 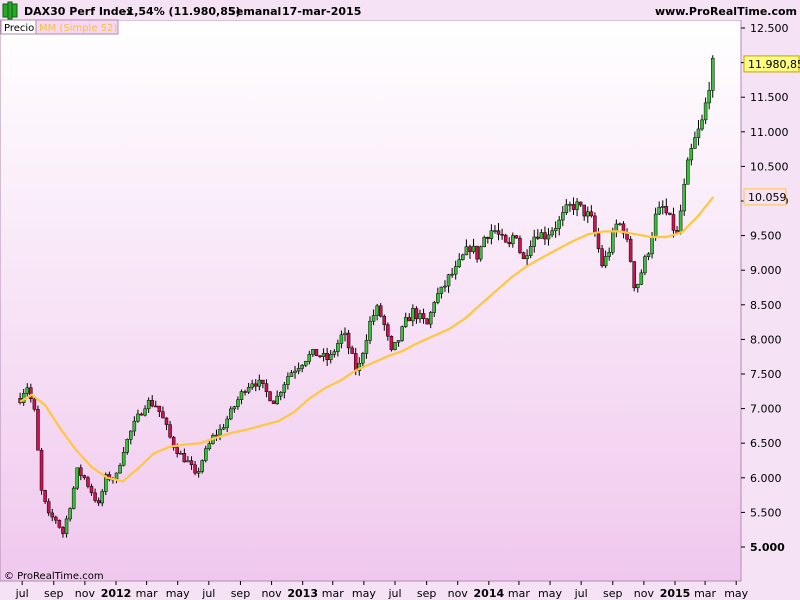 I want to click on y-tick-label: 9.500, so click(x=766, y=236).